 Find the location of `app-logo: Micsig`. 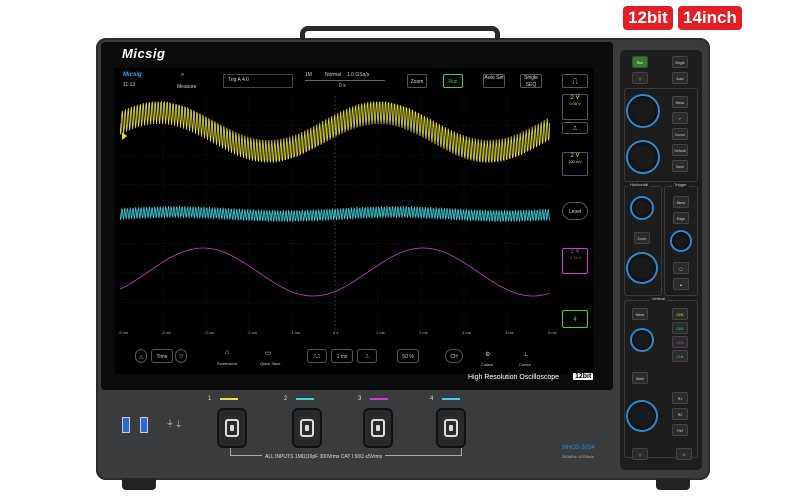

app-logo: Micsig is located at coordinates (132, 75).